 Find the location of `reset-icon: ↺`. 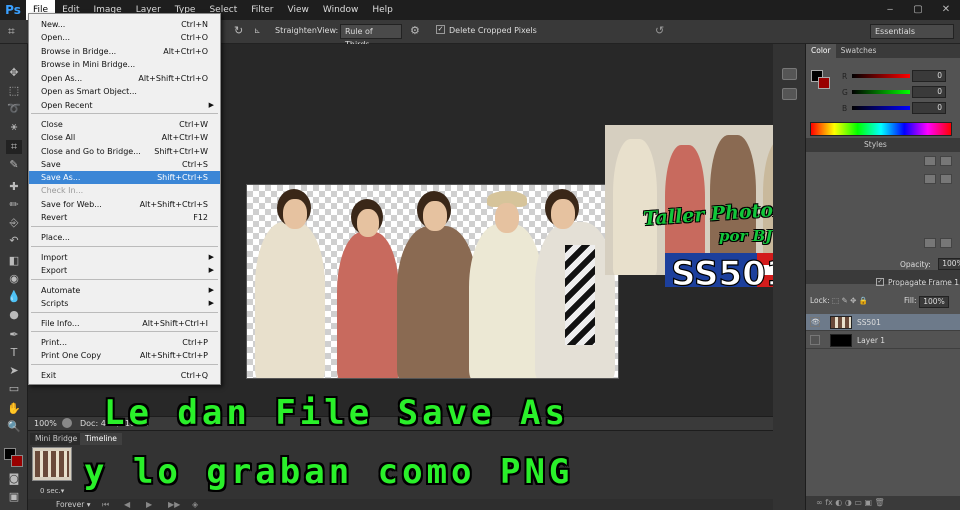

reset-icon: ↺ is located at coordinates (659, 30).